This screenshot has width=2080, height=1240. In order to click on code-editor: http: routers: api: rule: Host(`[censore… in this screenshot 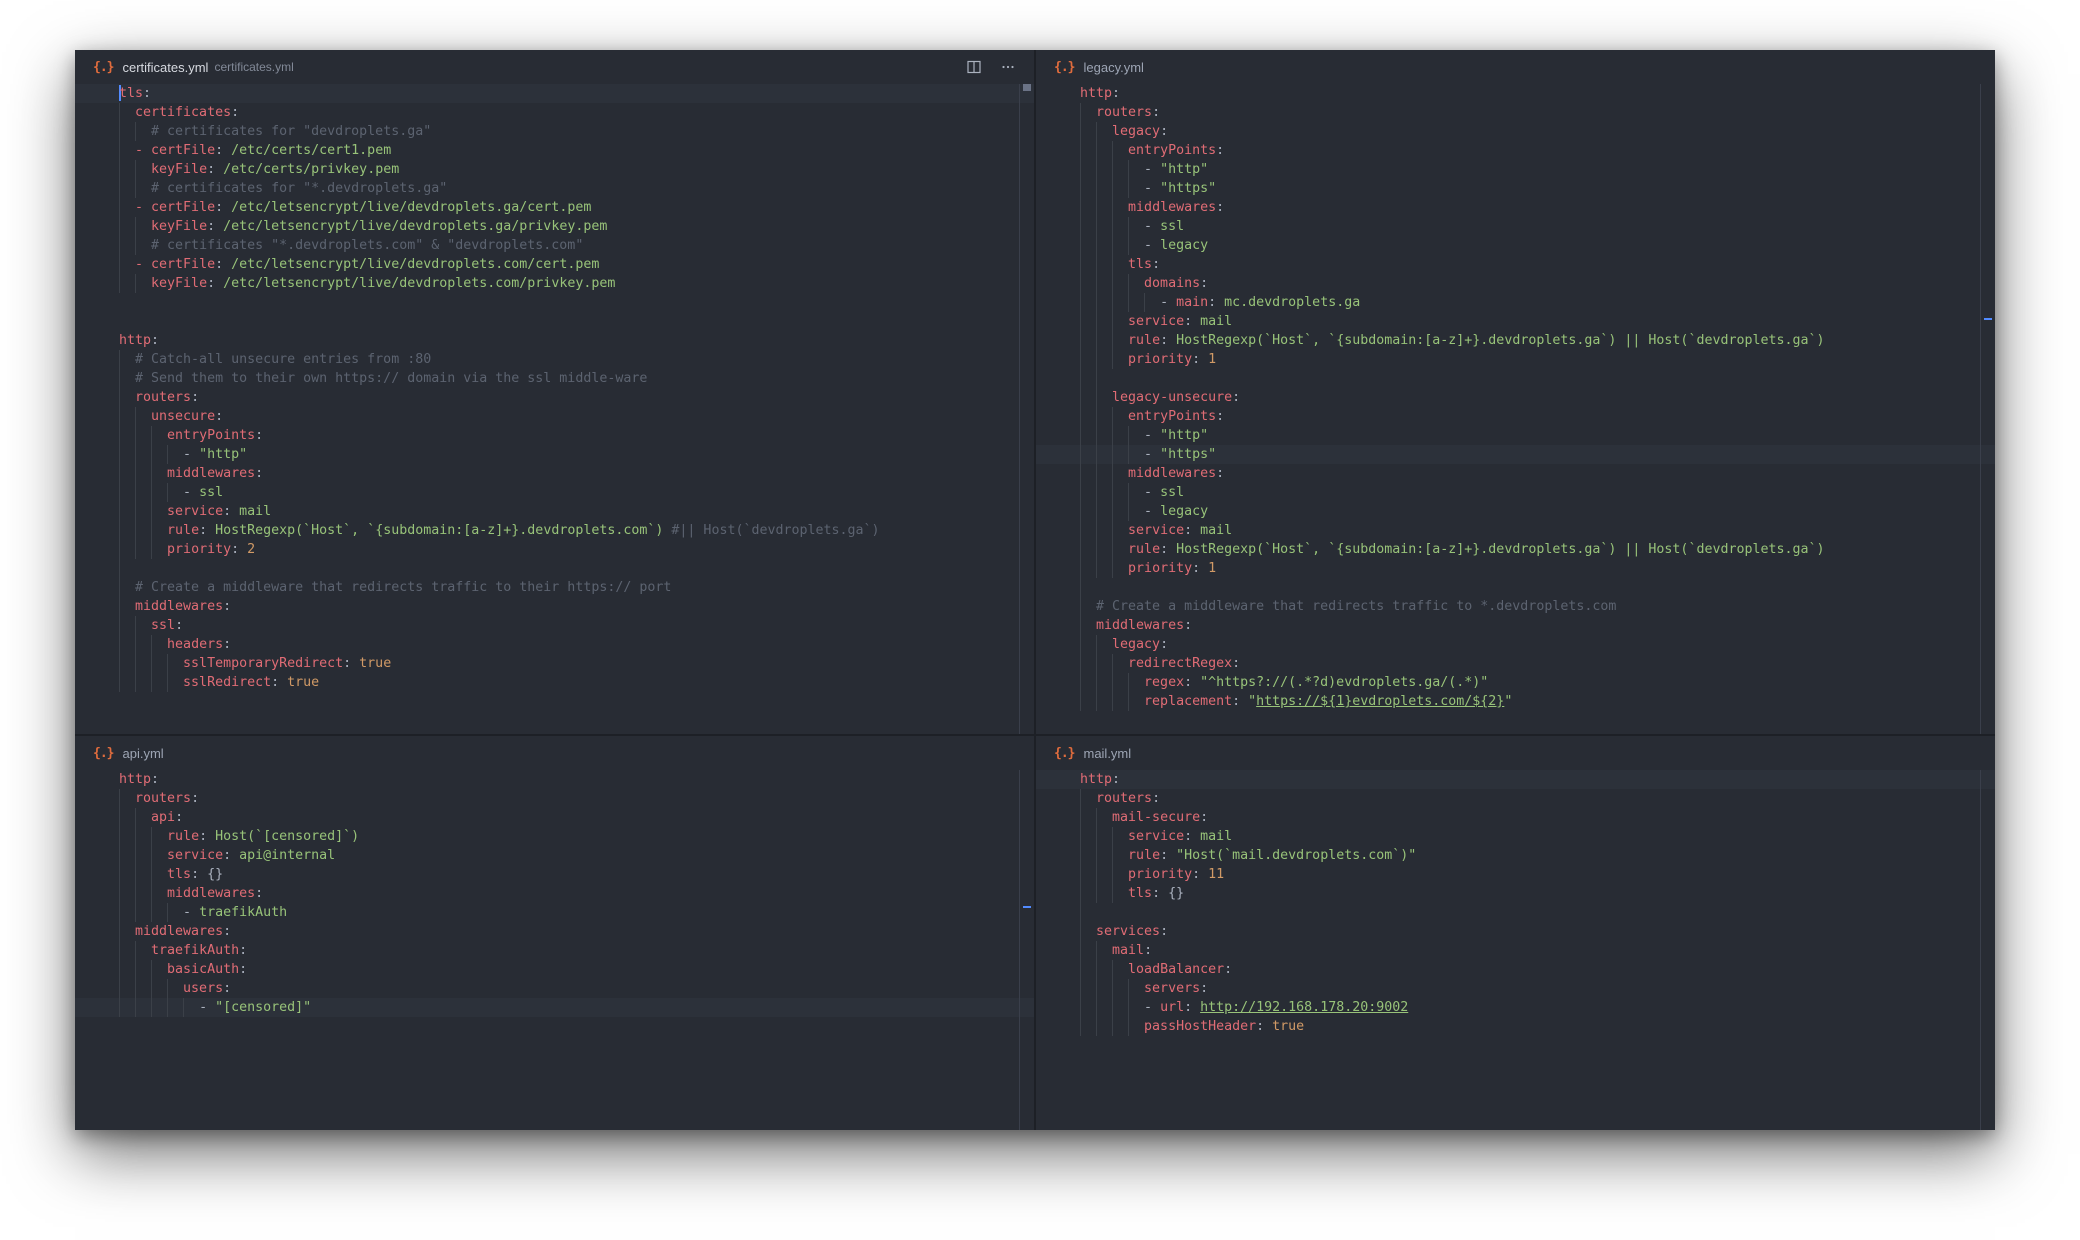, I will do `click(554, 950)`.